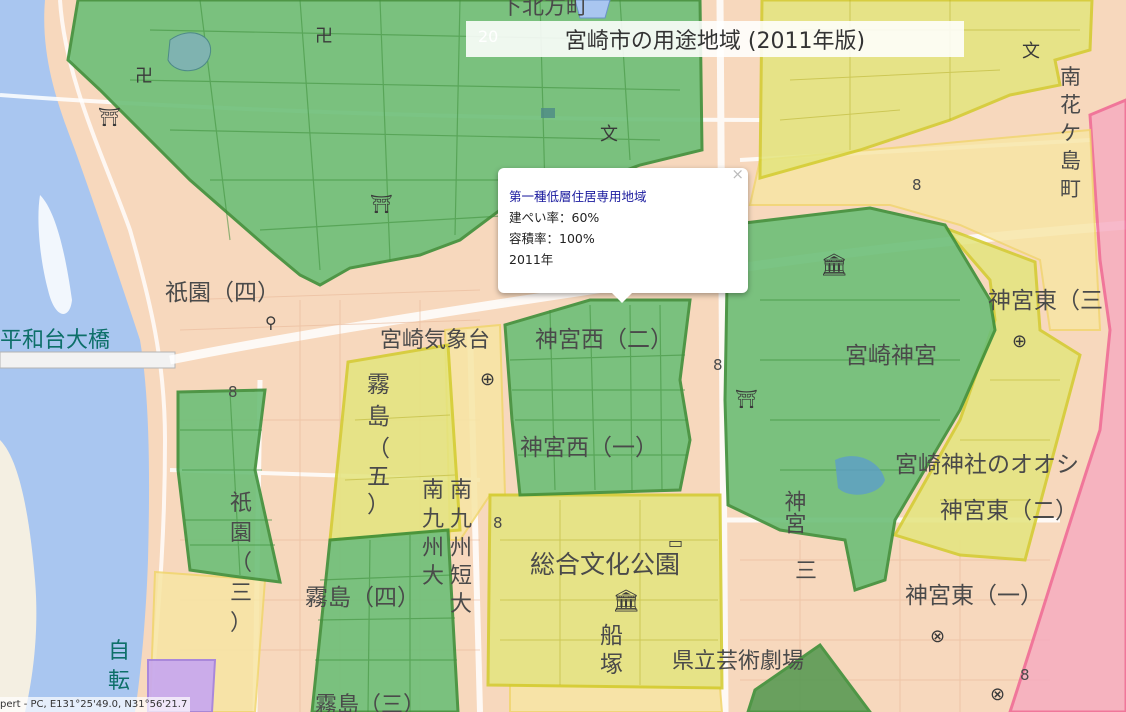 The image size is (1126, 712). I want to click on label-gion3-5: ）, so click(241, 623).